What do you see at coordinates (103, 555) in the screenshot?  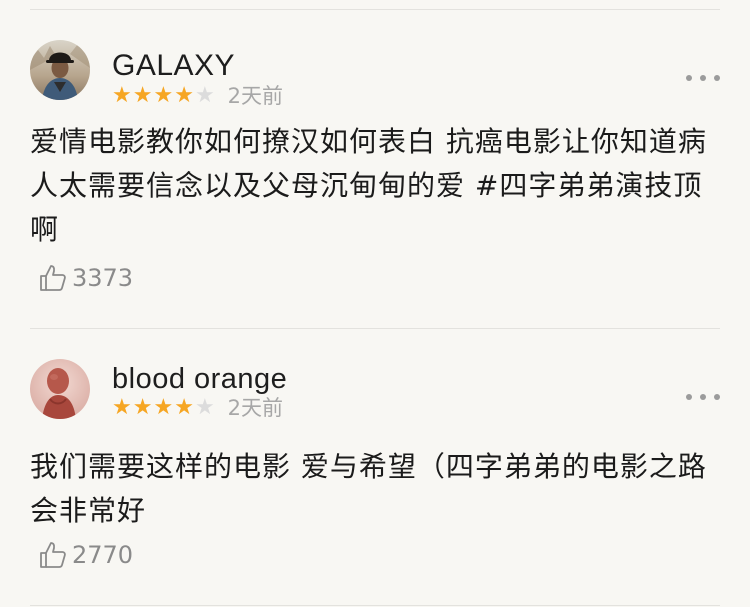 I see `like-count: 2770` at bounding box center [103, 555].